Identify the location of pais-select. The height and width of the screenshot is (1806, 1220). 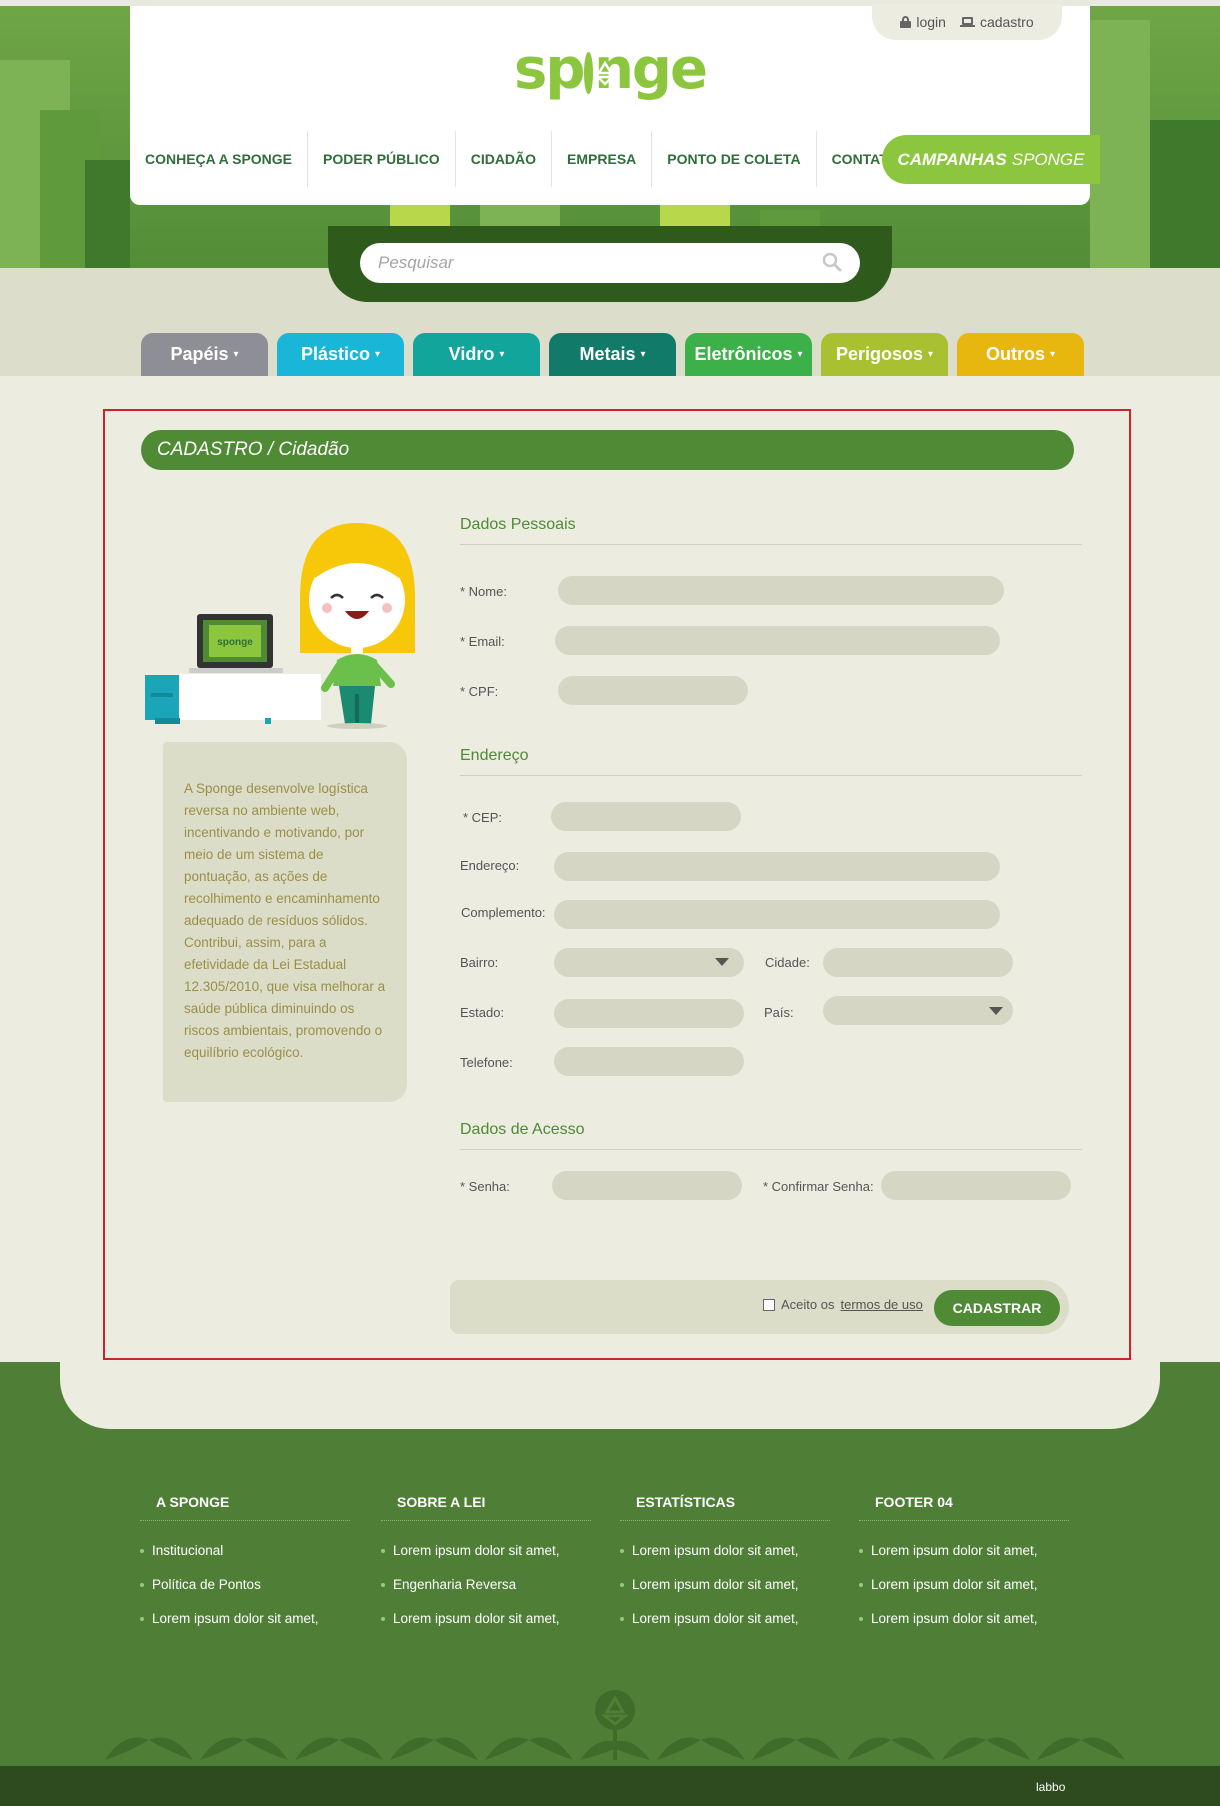
(918, 1010).